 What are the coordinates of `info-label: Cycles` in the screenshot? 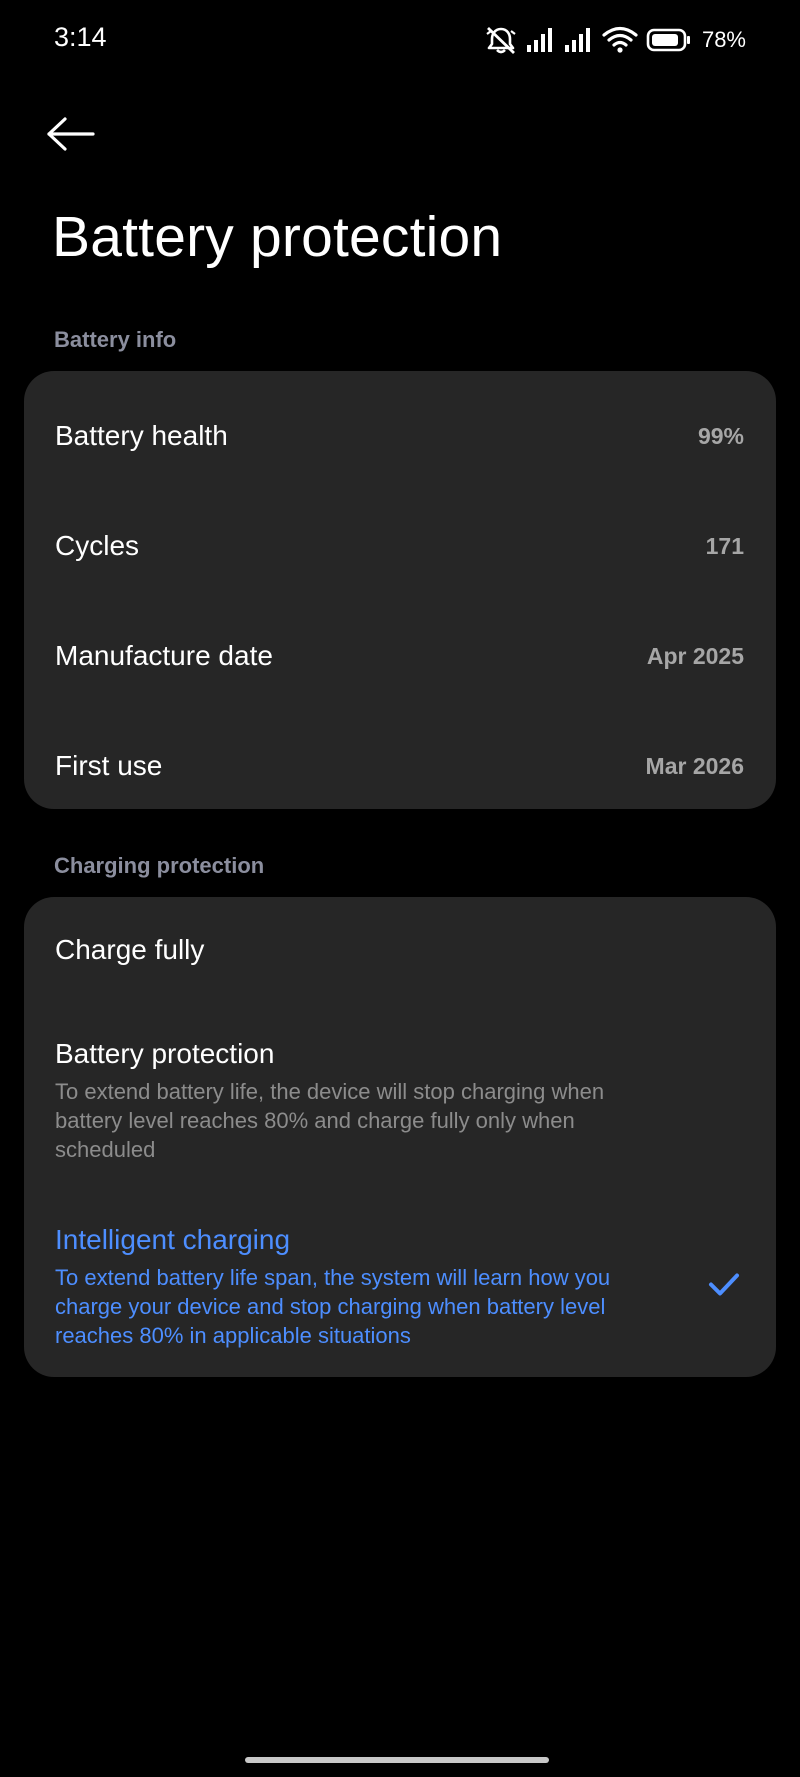 It's located at (97, 545).